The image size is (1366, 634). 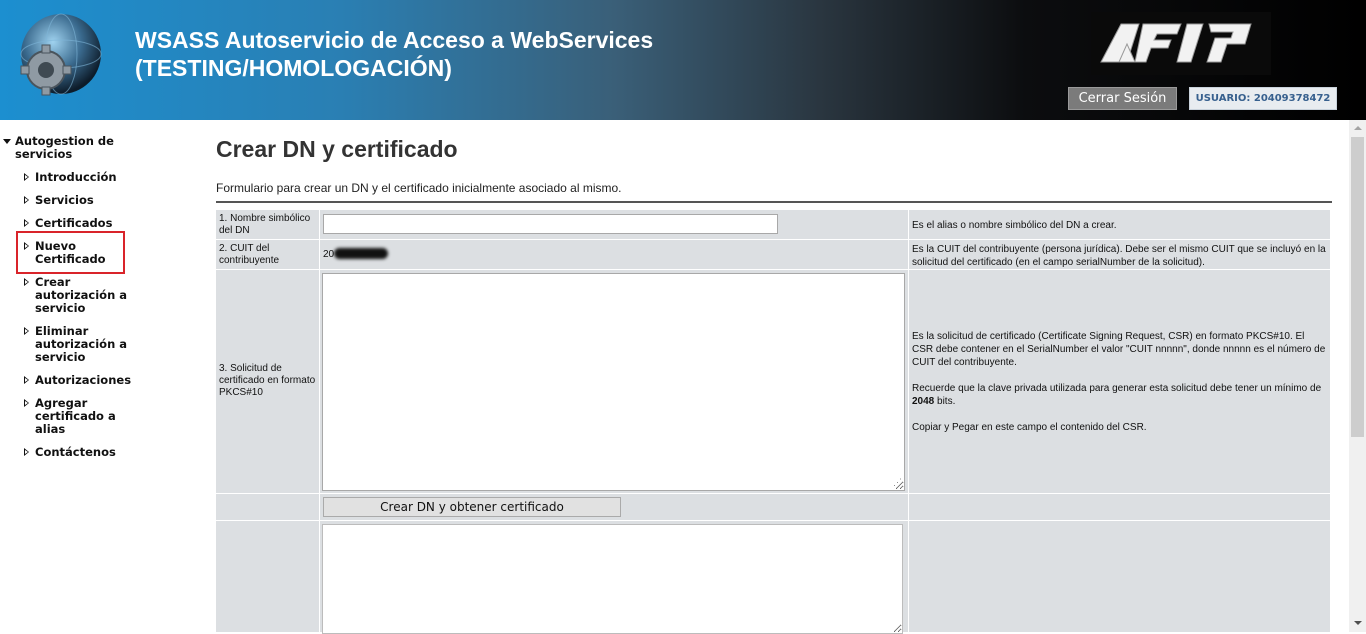 I want to click on user-badge: USUARIO: 20409378472, so click(x=1263, y=98).